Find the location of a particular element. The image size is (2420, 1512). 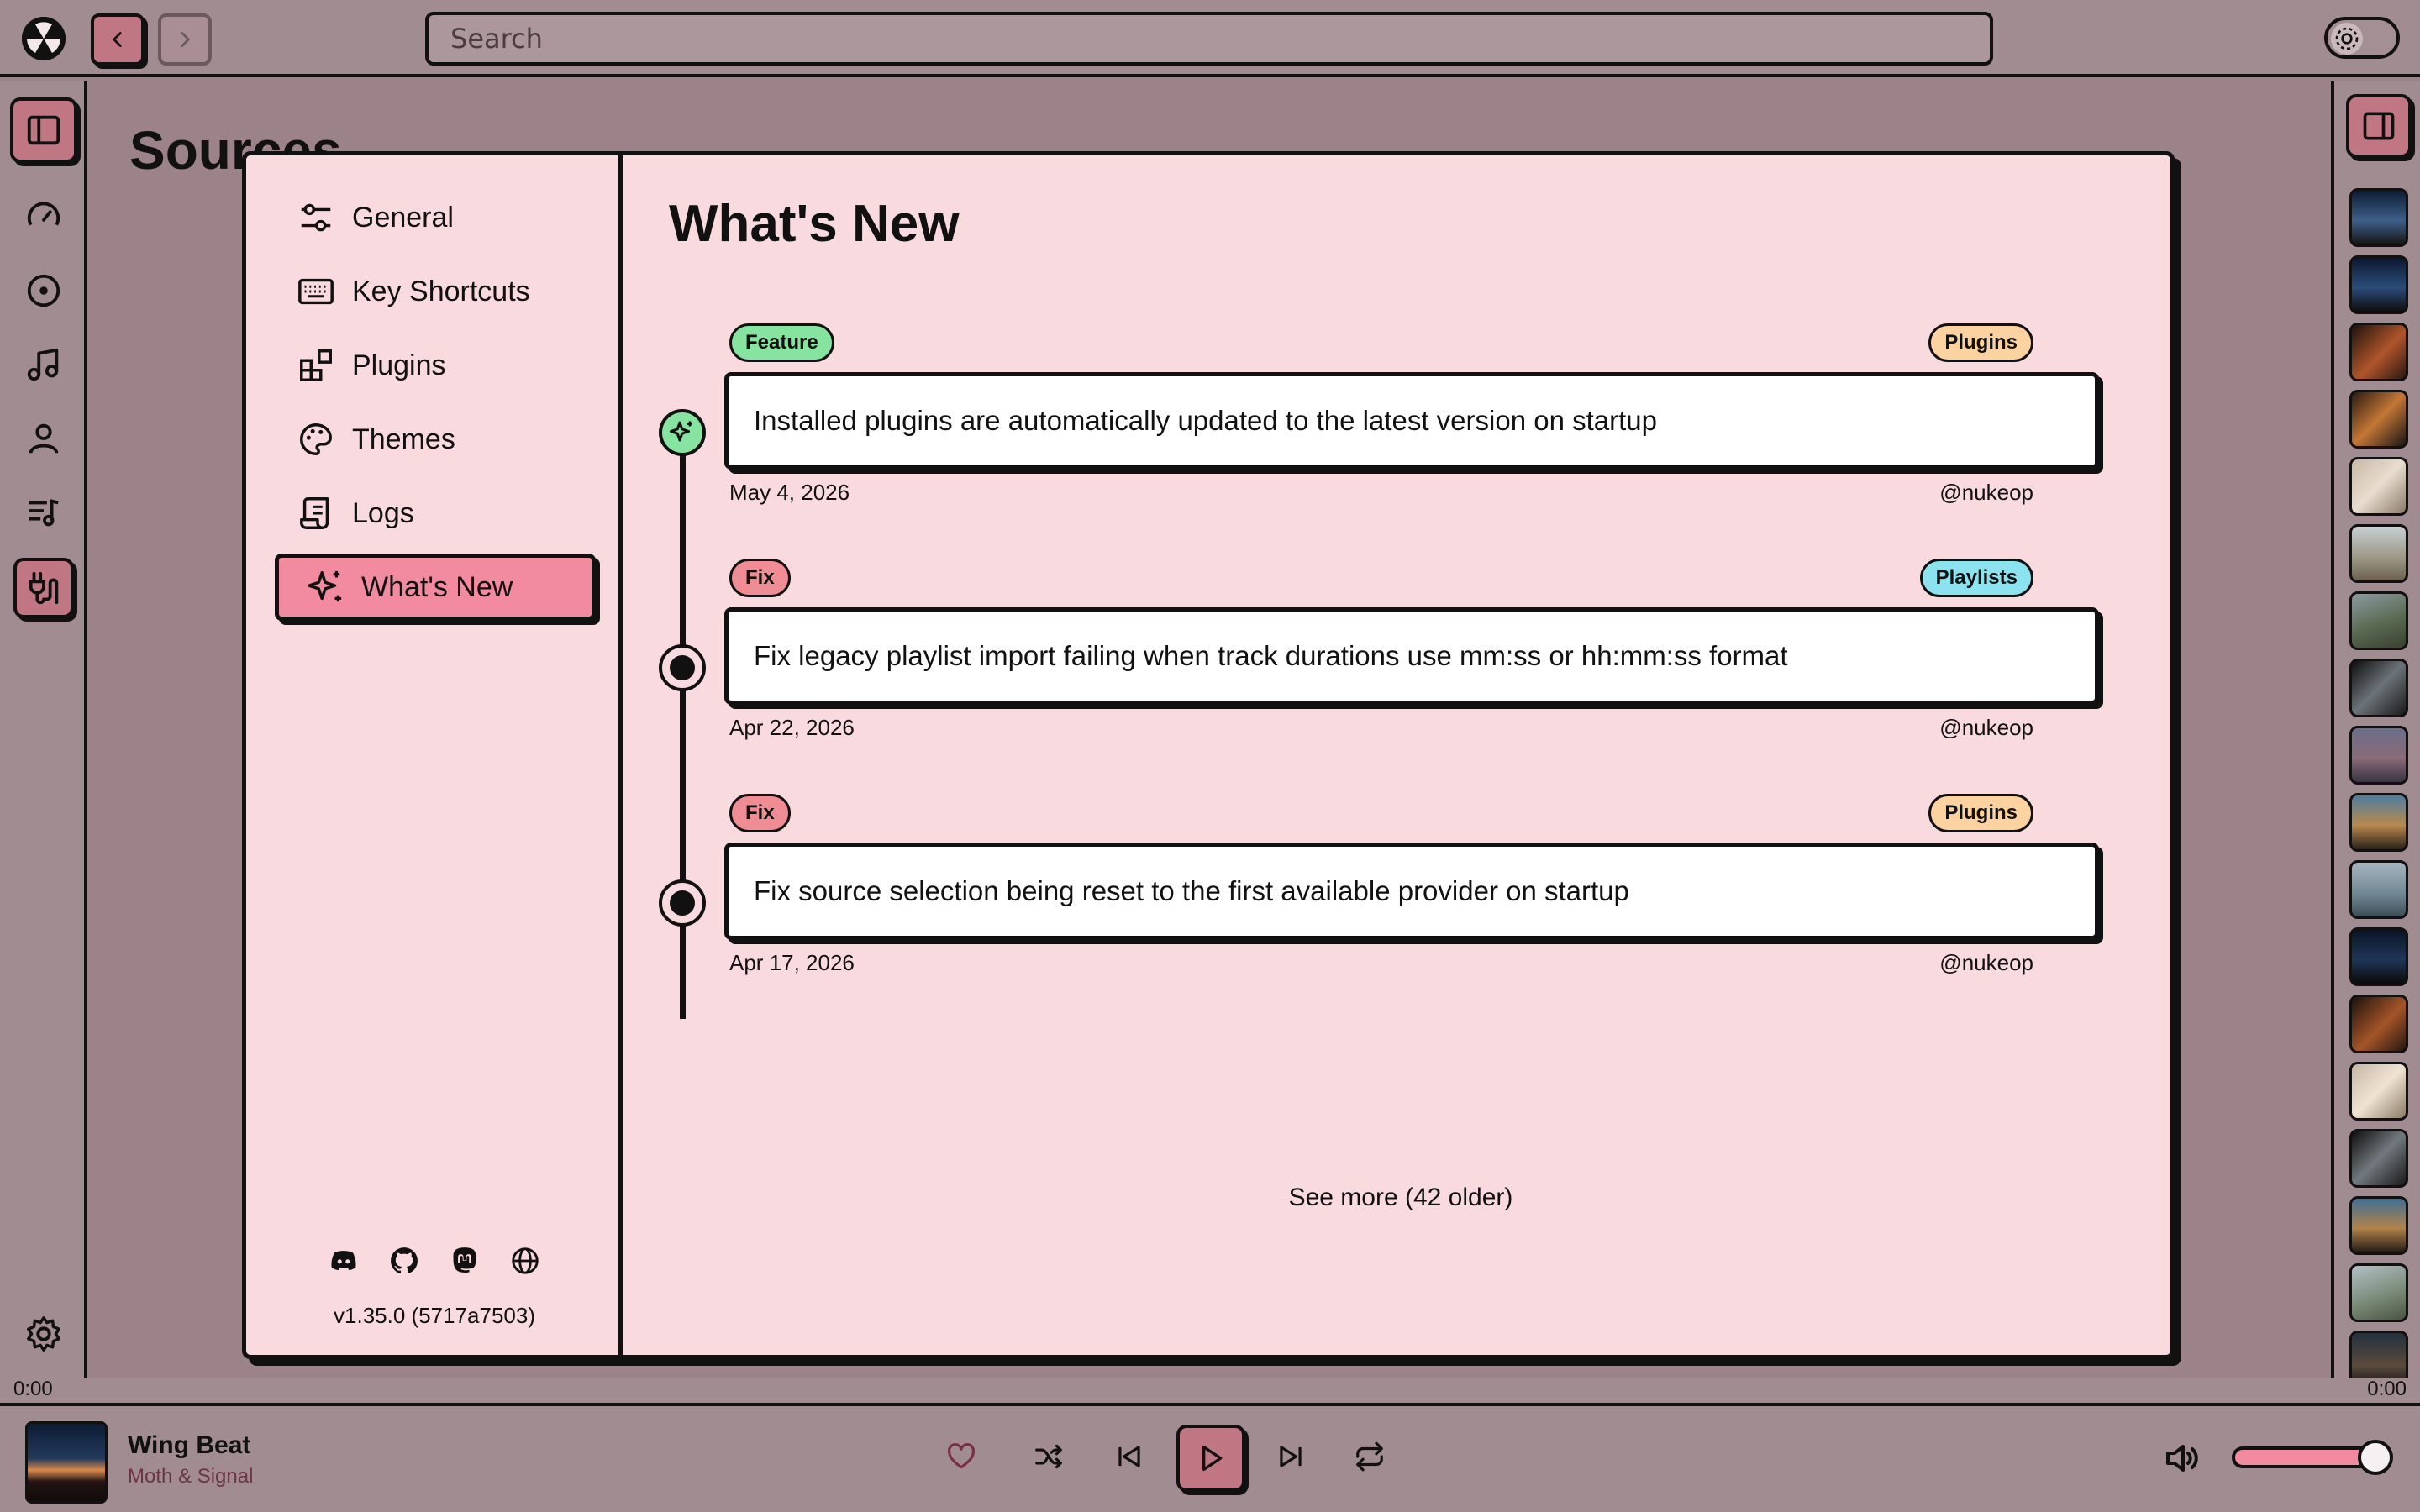

play-button is located at coordinates (1210, 1458).